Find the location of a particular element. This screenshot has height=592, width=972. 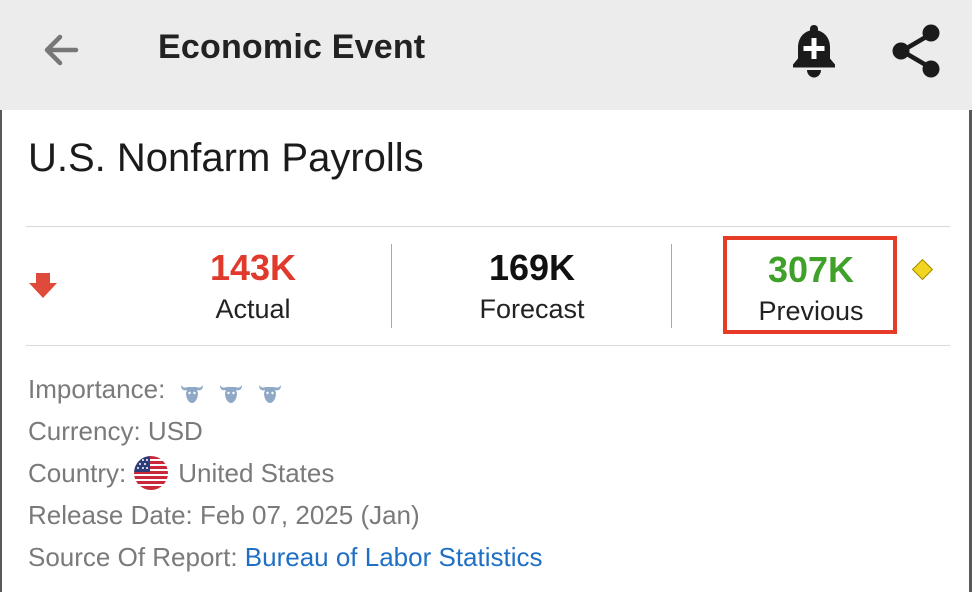

actual-stat: 143K Actual is located at coordinates (253, 286).